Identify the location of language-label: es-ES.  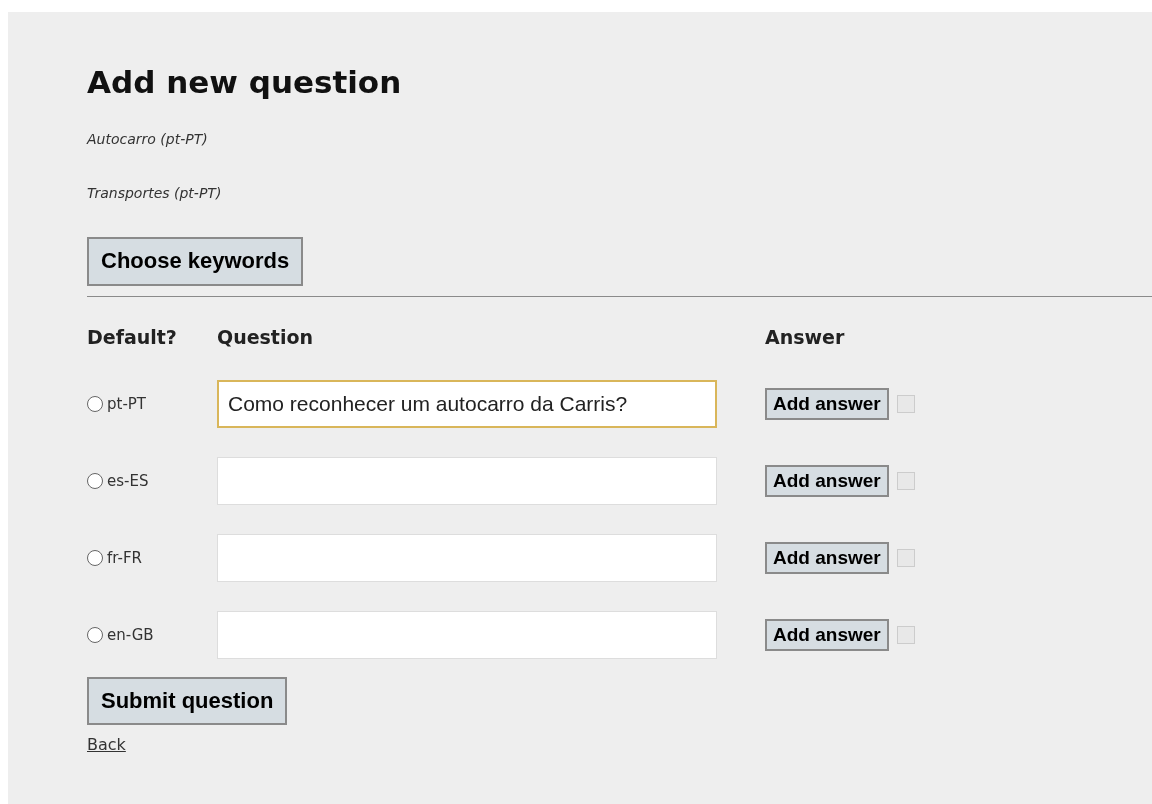
(128, 481).